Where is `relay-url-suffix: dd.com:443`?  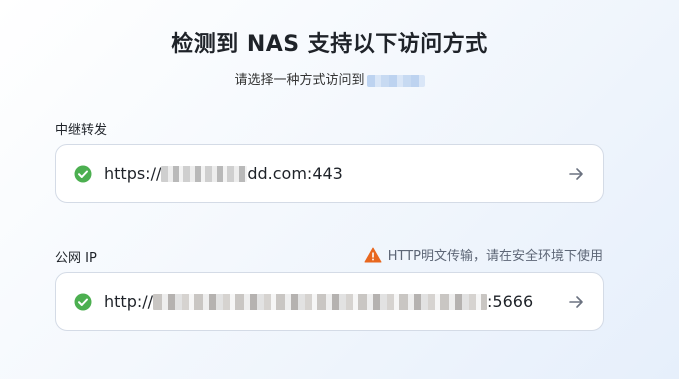 relay-url-suffix: dd.com:443 is located at coordinates (295, 173).